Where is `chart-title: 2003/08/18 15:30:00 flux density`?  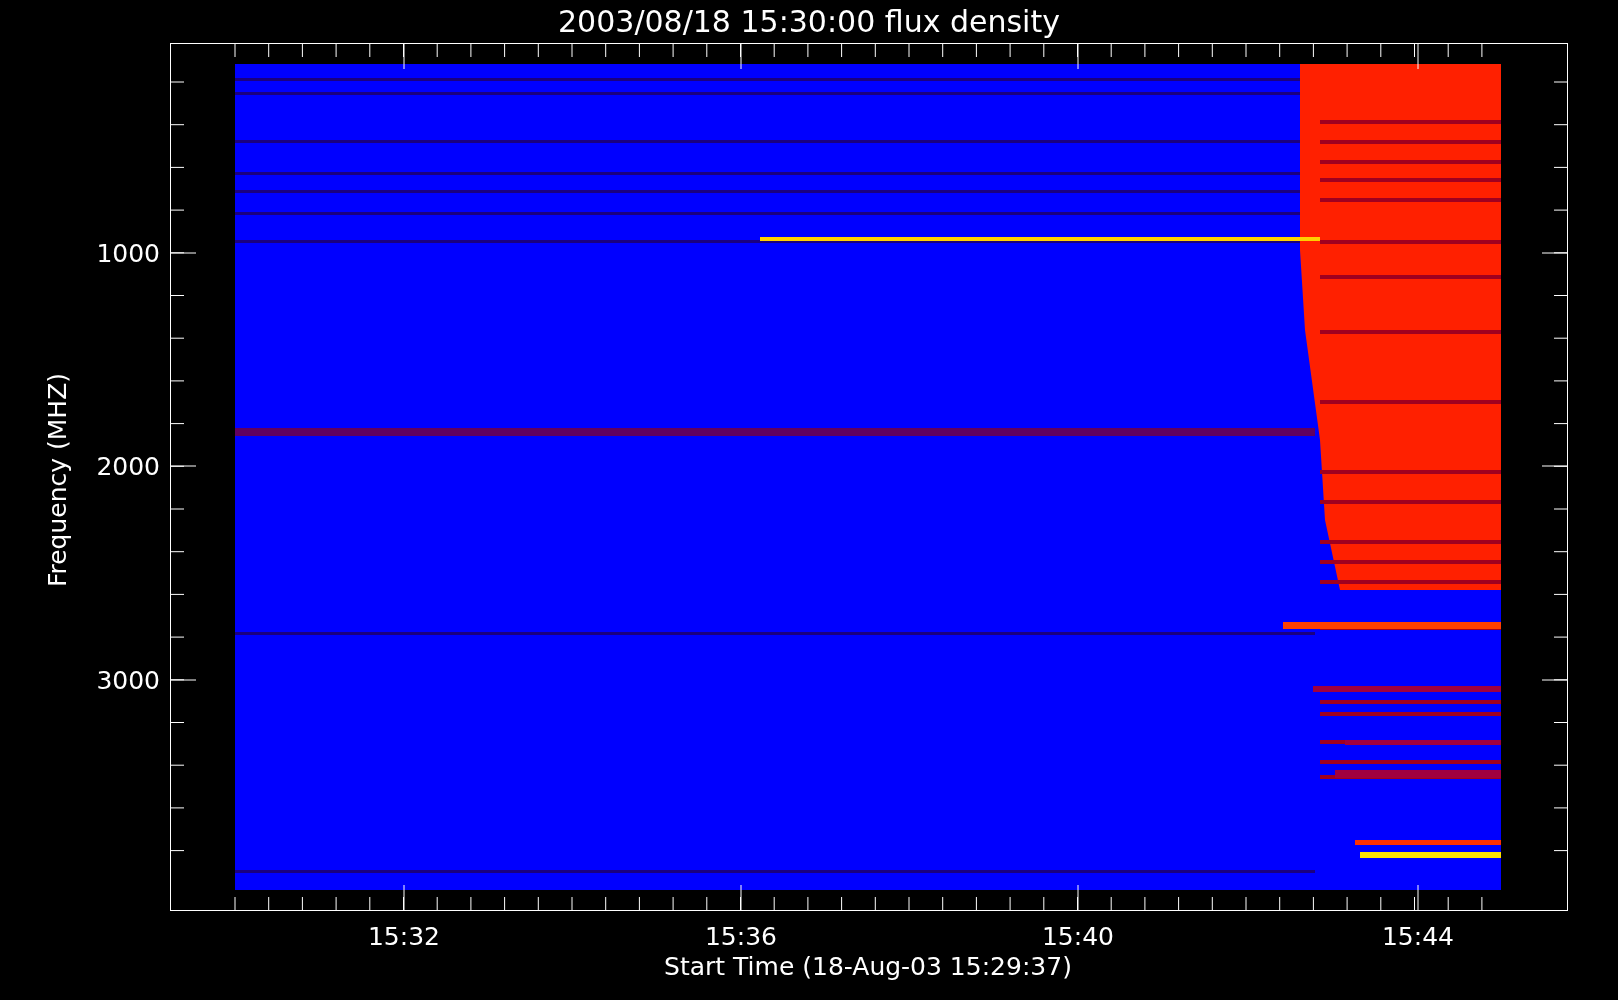
chart-title: 2003/08/18 15:30:00 flux density is located at coordinates (809, 21).